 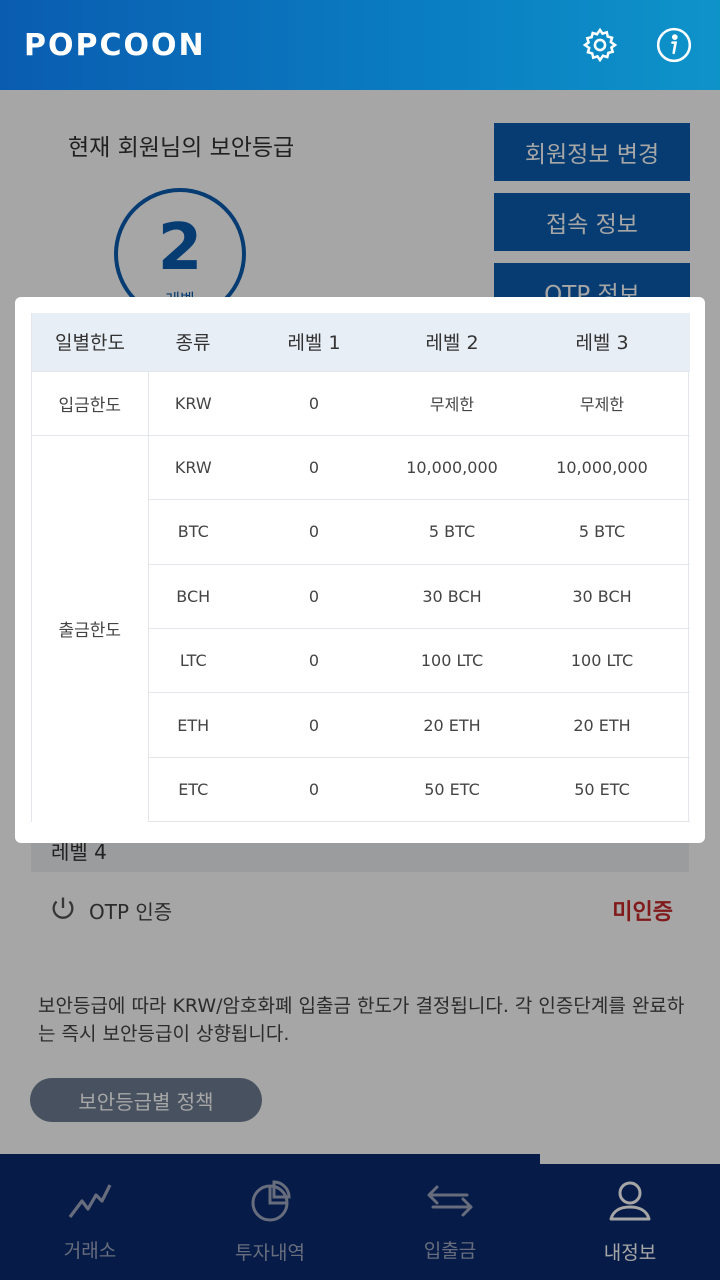 What do you see at coordinates (360, 45) in the screenshot?
I see `app-header: POPCOON` at bounding box center [360, 45].